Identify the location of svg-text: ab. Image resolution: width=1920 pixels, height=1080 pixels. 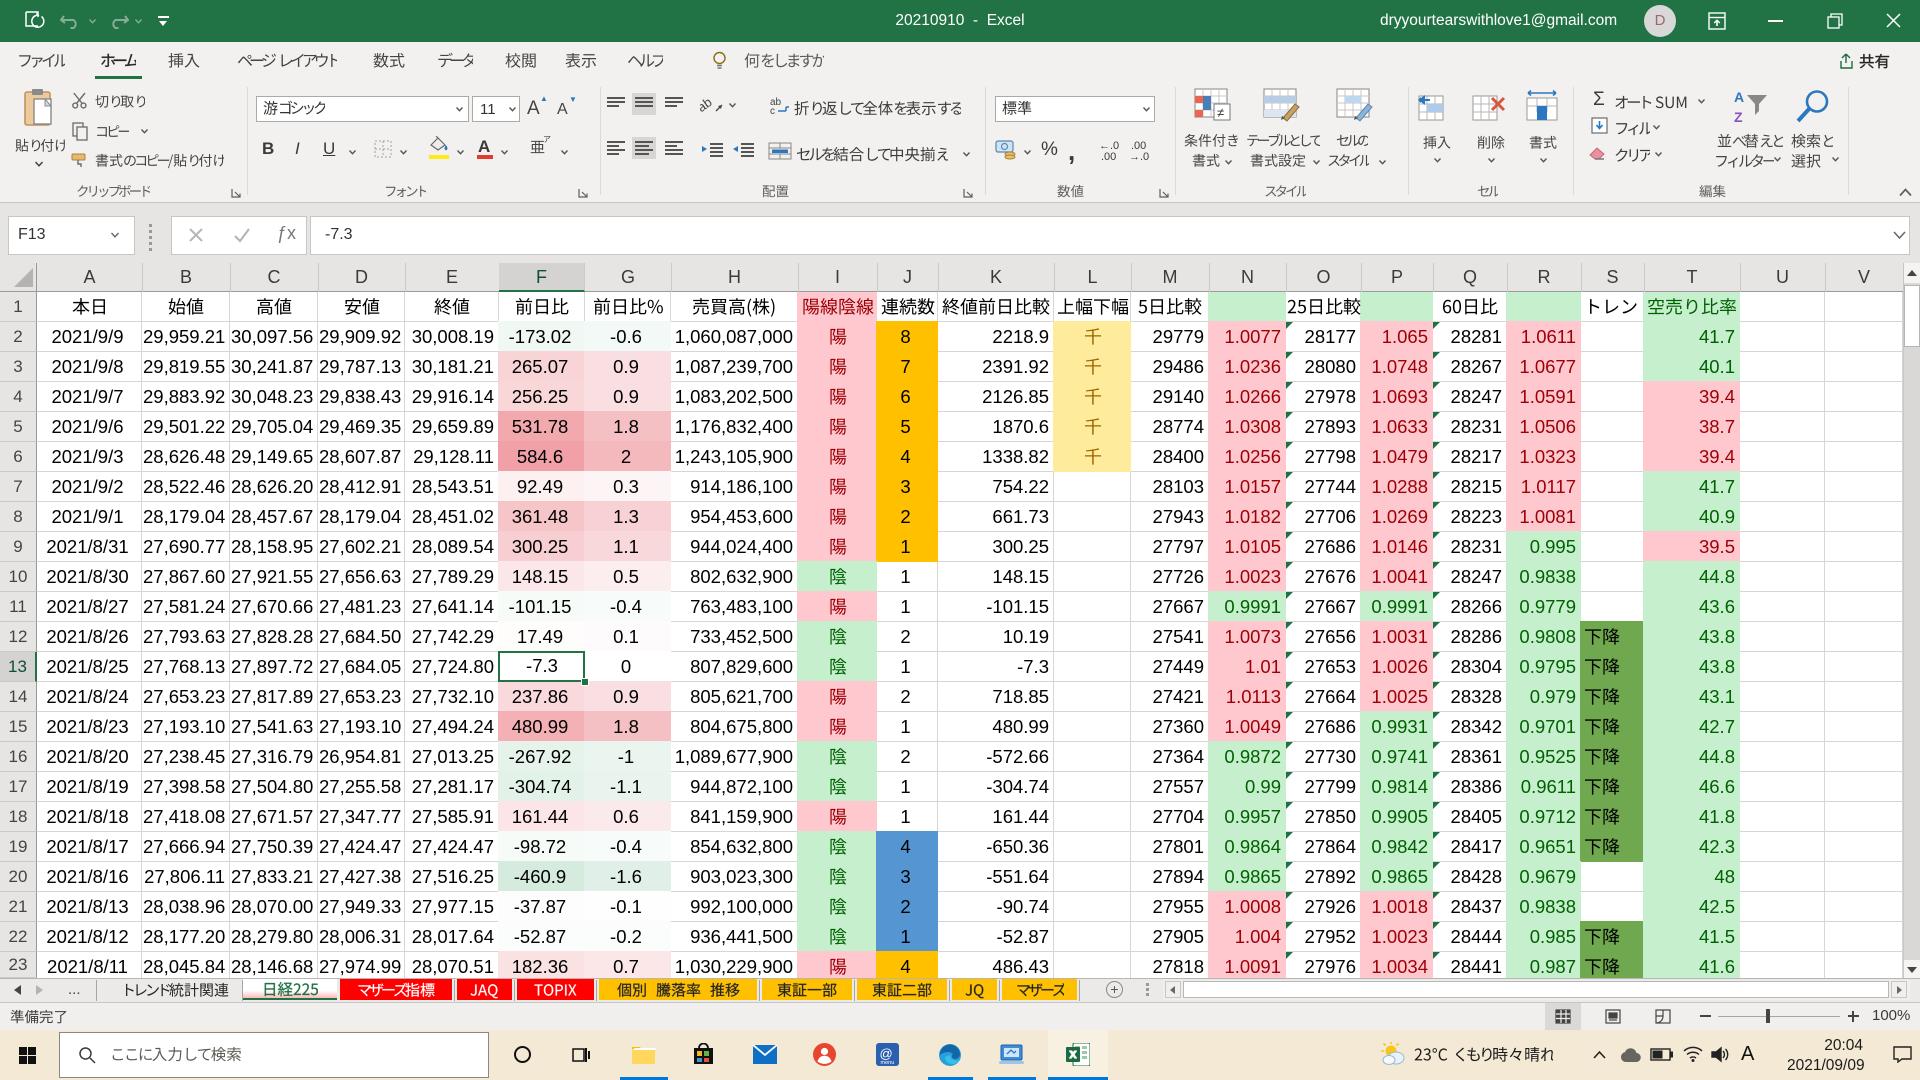
(707, 105).